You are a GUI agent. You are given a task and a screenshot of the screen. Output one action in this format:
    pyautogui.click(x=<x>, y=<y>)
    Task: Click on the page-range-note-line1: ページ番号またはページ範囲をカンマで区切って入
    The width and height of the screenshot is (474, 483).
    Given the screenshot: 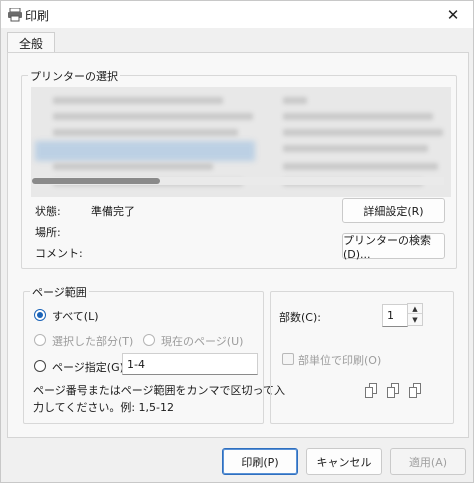 What is the action you would take?
    pyautogui.click(x=159, y=390)
    